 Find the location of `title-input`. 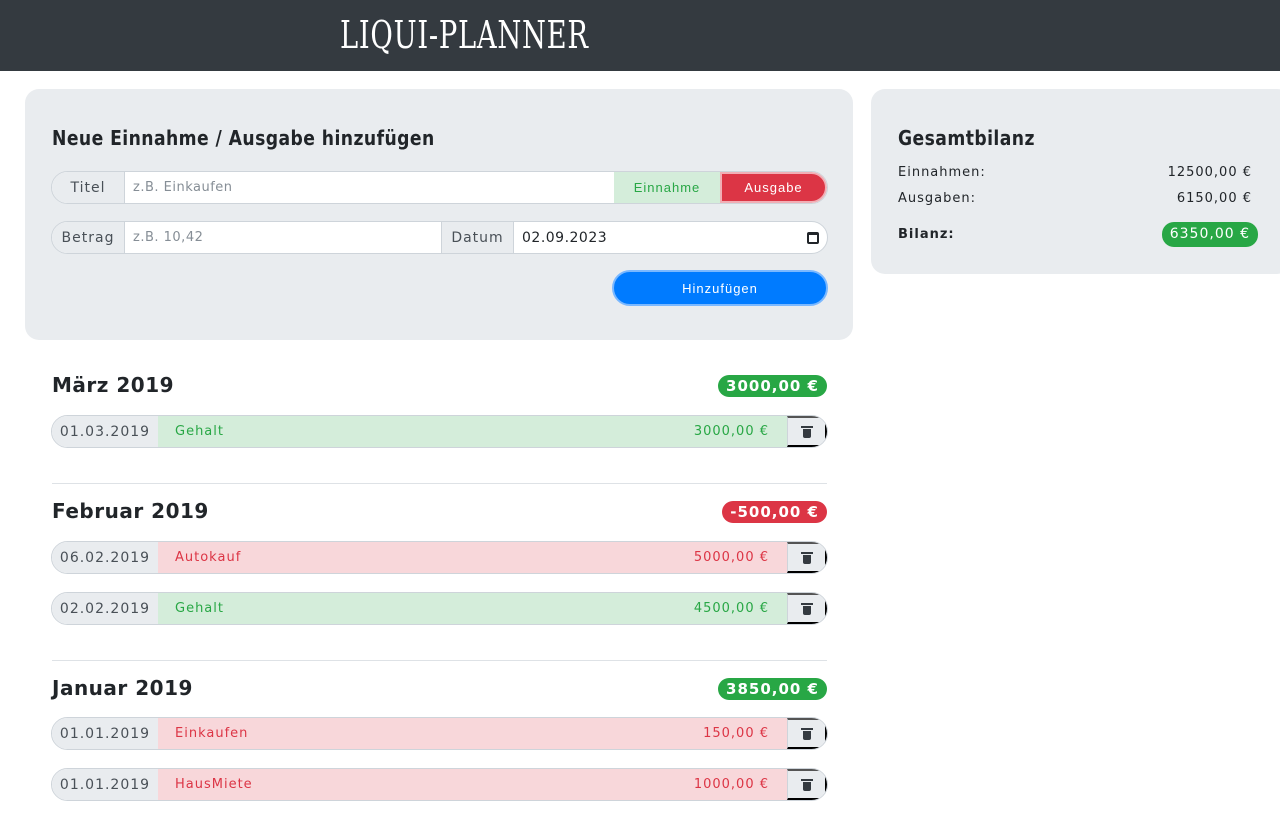

title-input is located at coordinates (369, 187).